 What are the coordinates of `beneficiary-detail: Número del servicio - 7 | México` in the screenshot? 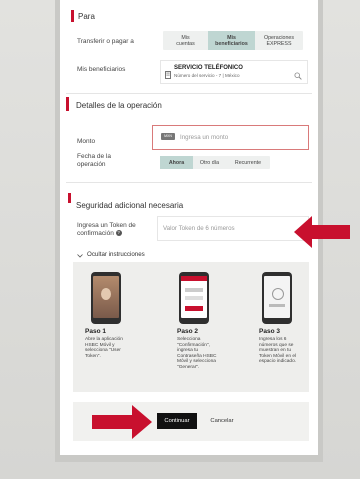 It's located at (207, 75).